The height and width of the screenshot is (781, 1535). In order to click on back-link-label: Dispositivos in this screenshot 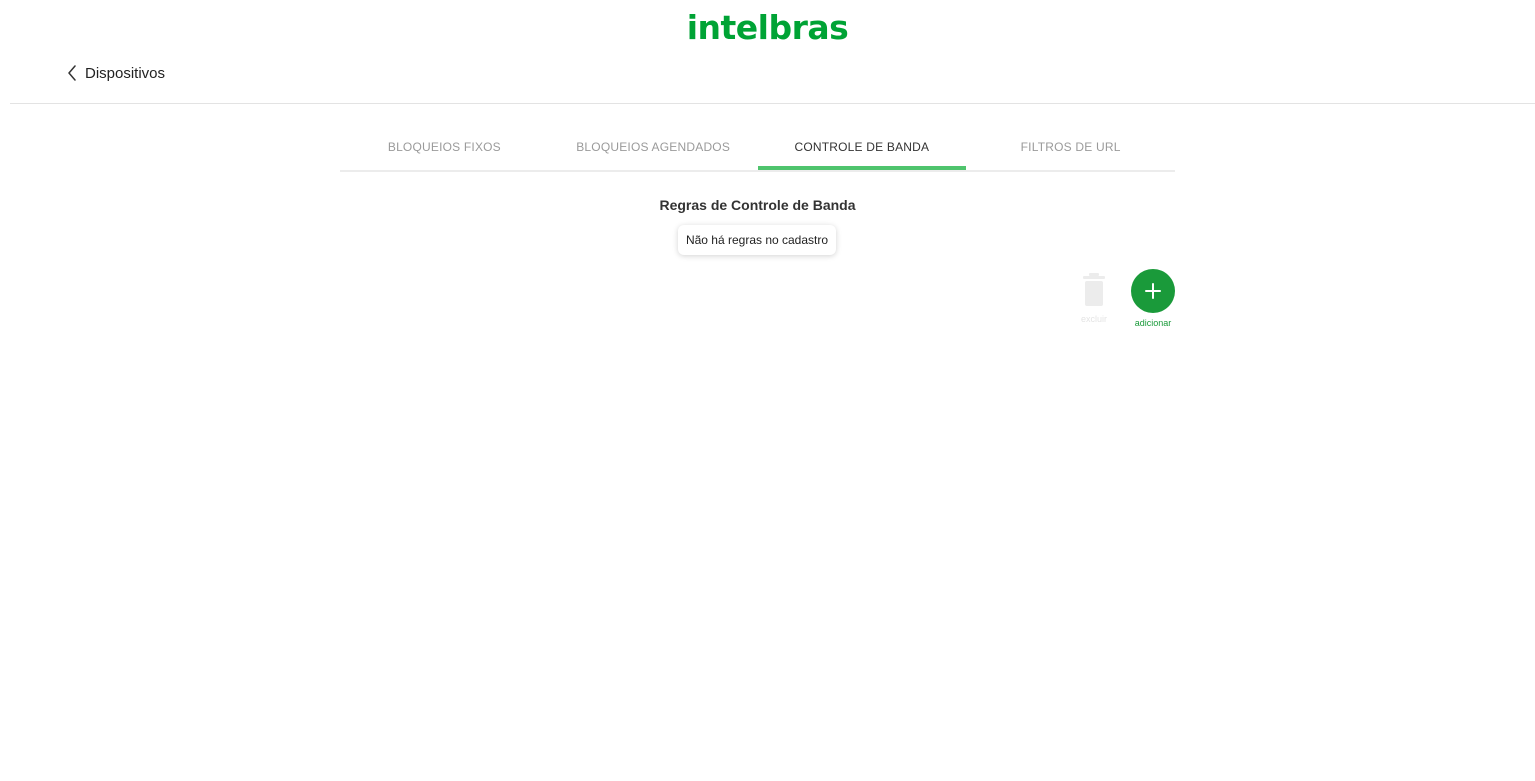, I will do `click(125, 73)`.